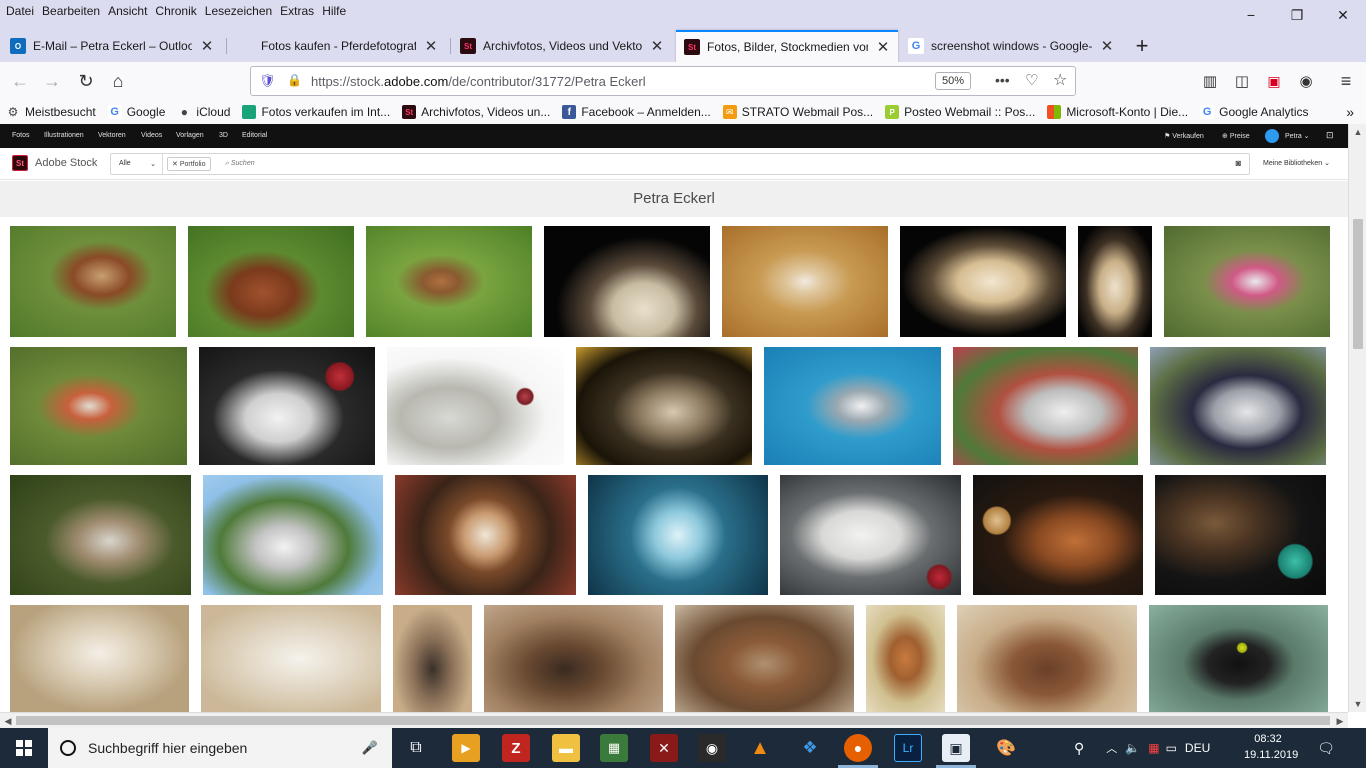 The height and width of the screenshot is (768, 1366). Describe the element at coordinates (203, 112) in the screenshot. I see `bookmark-icloud: ● iCloud` at that location.